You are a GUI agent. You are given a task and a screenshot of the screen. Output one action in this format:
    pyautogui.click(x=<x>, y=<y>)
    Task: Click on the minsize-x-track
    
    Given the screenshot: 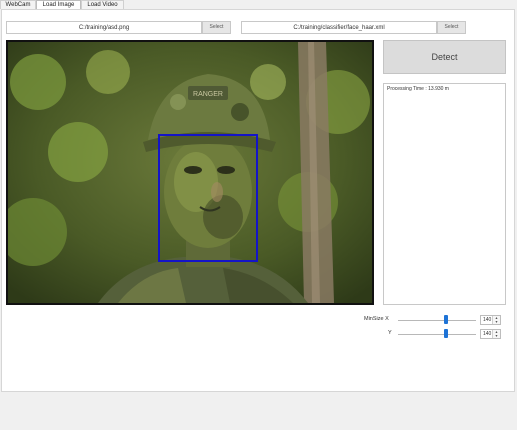 What is the action you would take?
    pyautogui.click(x=437, y=320)
    